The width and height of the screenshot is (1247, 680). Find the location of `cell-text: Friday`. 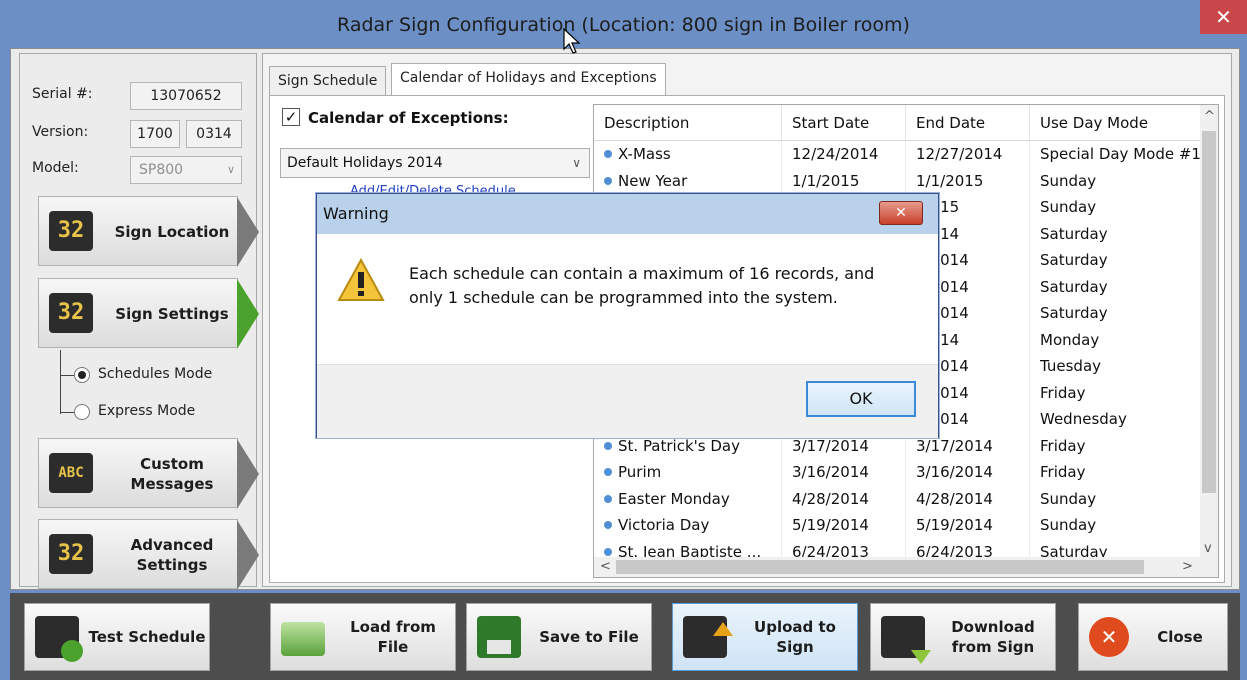

cell-text: Friday is located at coordinates (1063, 445).